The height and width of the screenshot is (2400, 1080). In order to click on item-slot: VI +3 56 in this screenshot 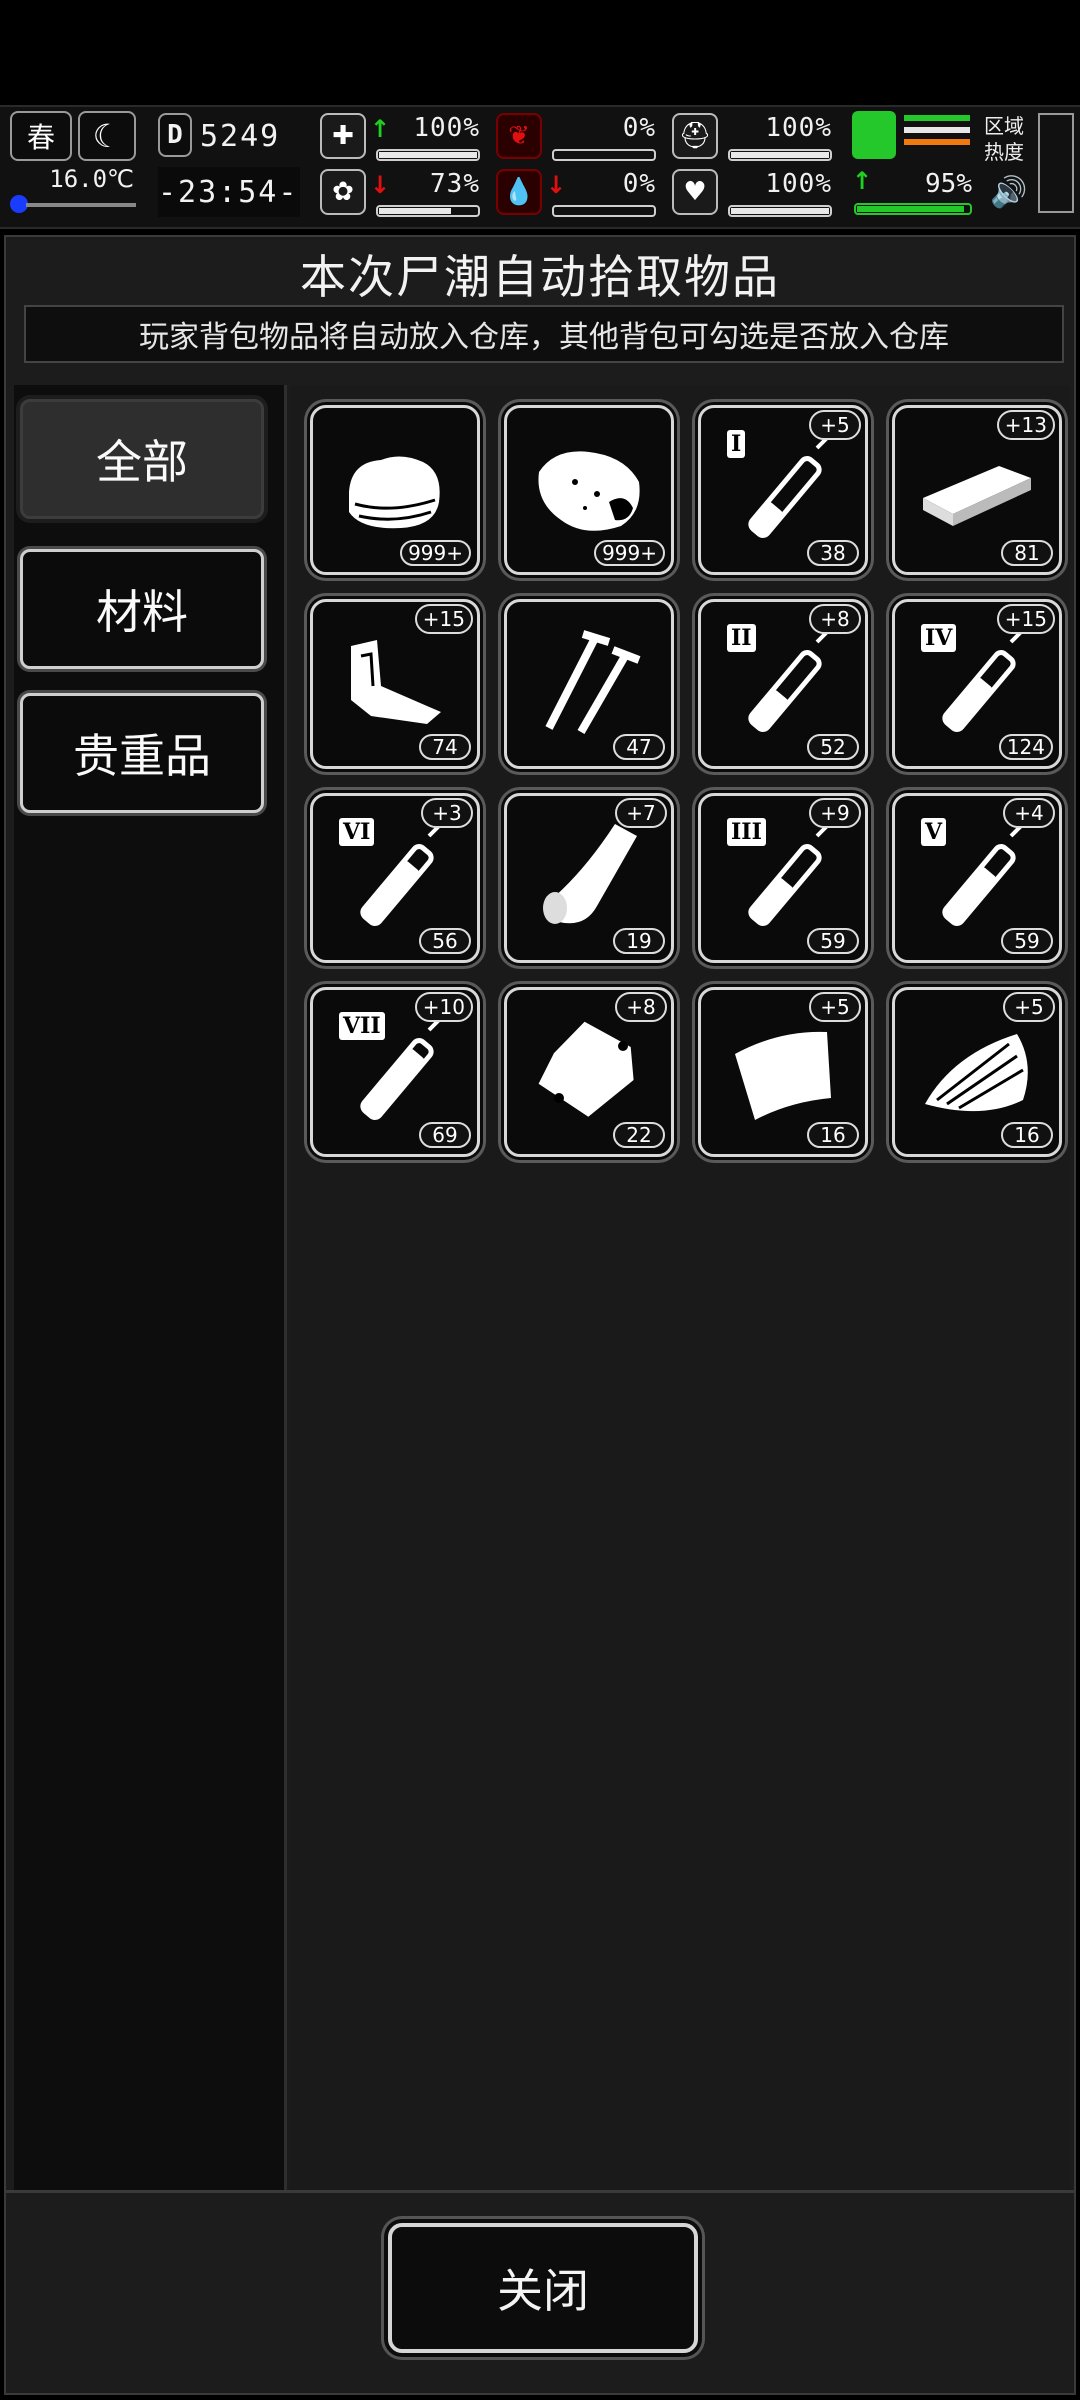, I will do `click(395, 878)`.